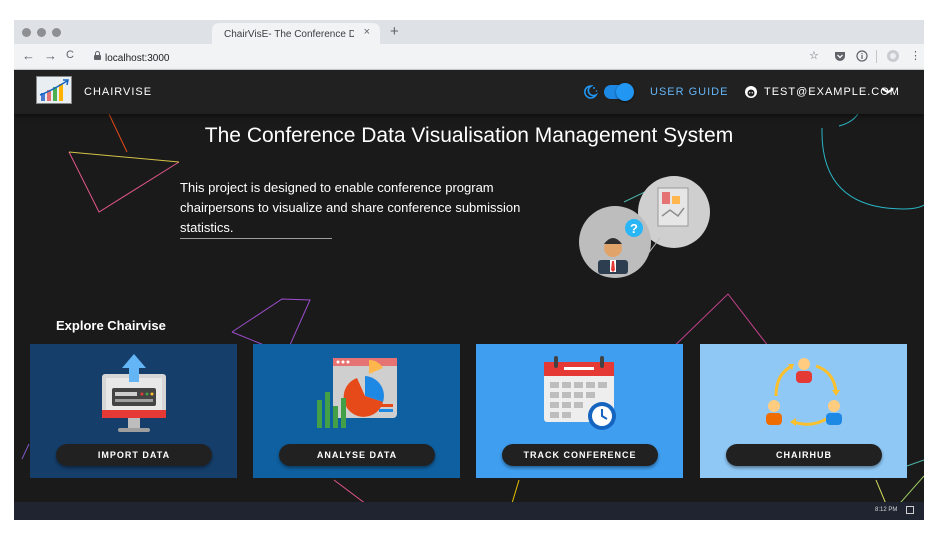  What do you see at coordinates (619, 92) in the screenshot?
I see `dark-mode-toggle` at bounding box center [619, 92].